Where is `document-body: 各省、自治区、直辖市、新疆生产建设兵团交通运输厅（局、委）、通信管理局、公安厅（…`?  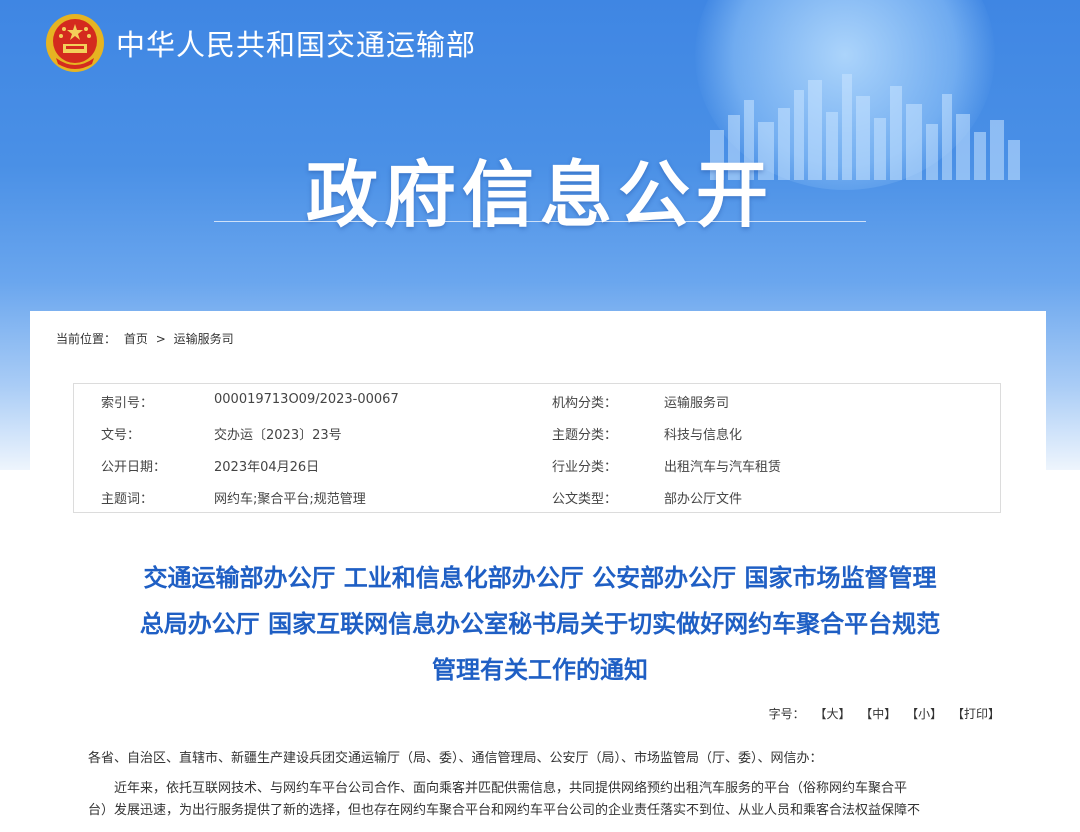 document-body: 各省、自治区、直辖市、新疆生产建设兵团交通运输厅（局、委）、通信管理局、公安厅（… is located at coordinates (548, 785).